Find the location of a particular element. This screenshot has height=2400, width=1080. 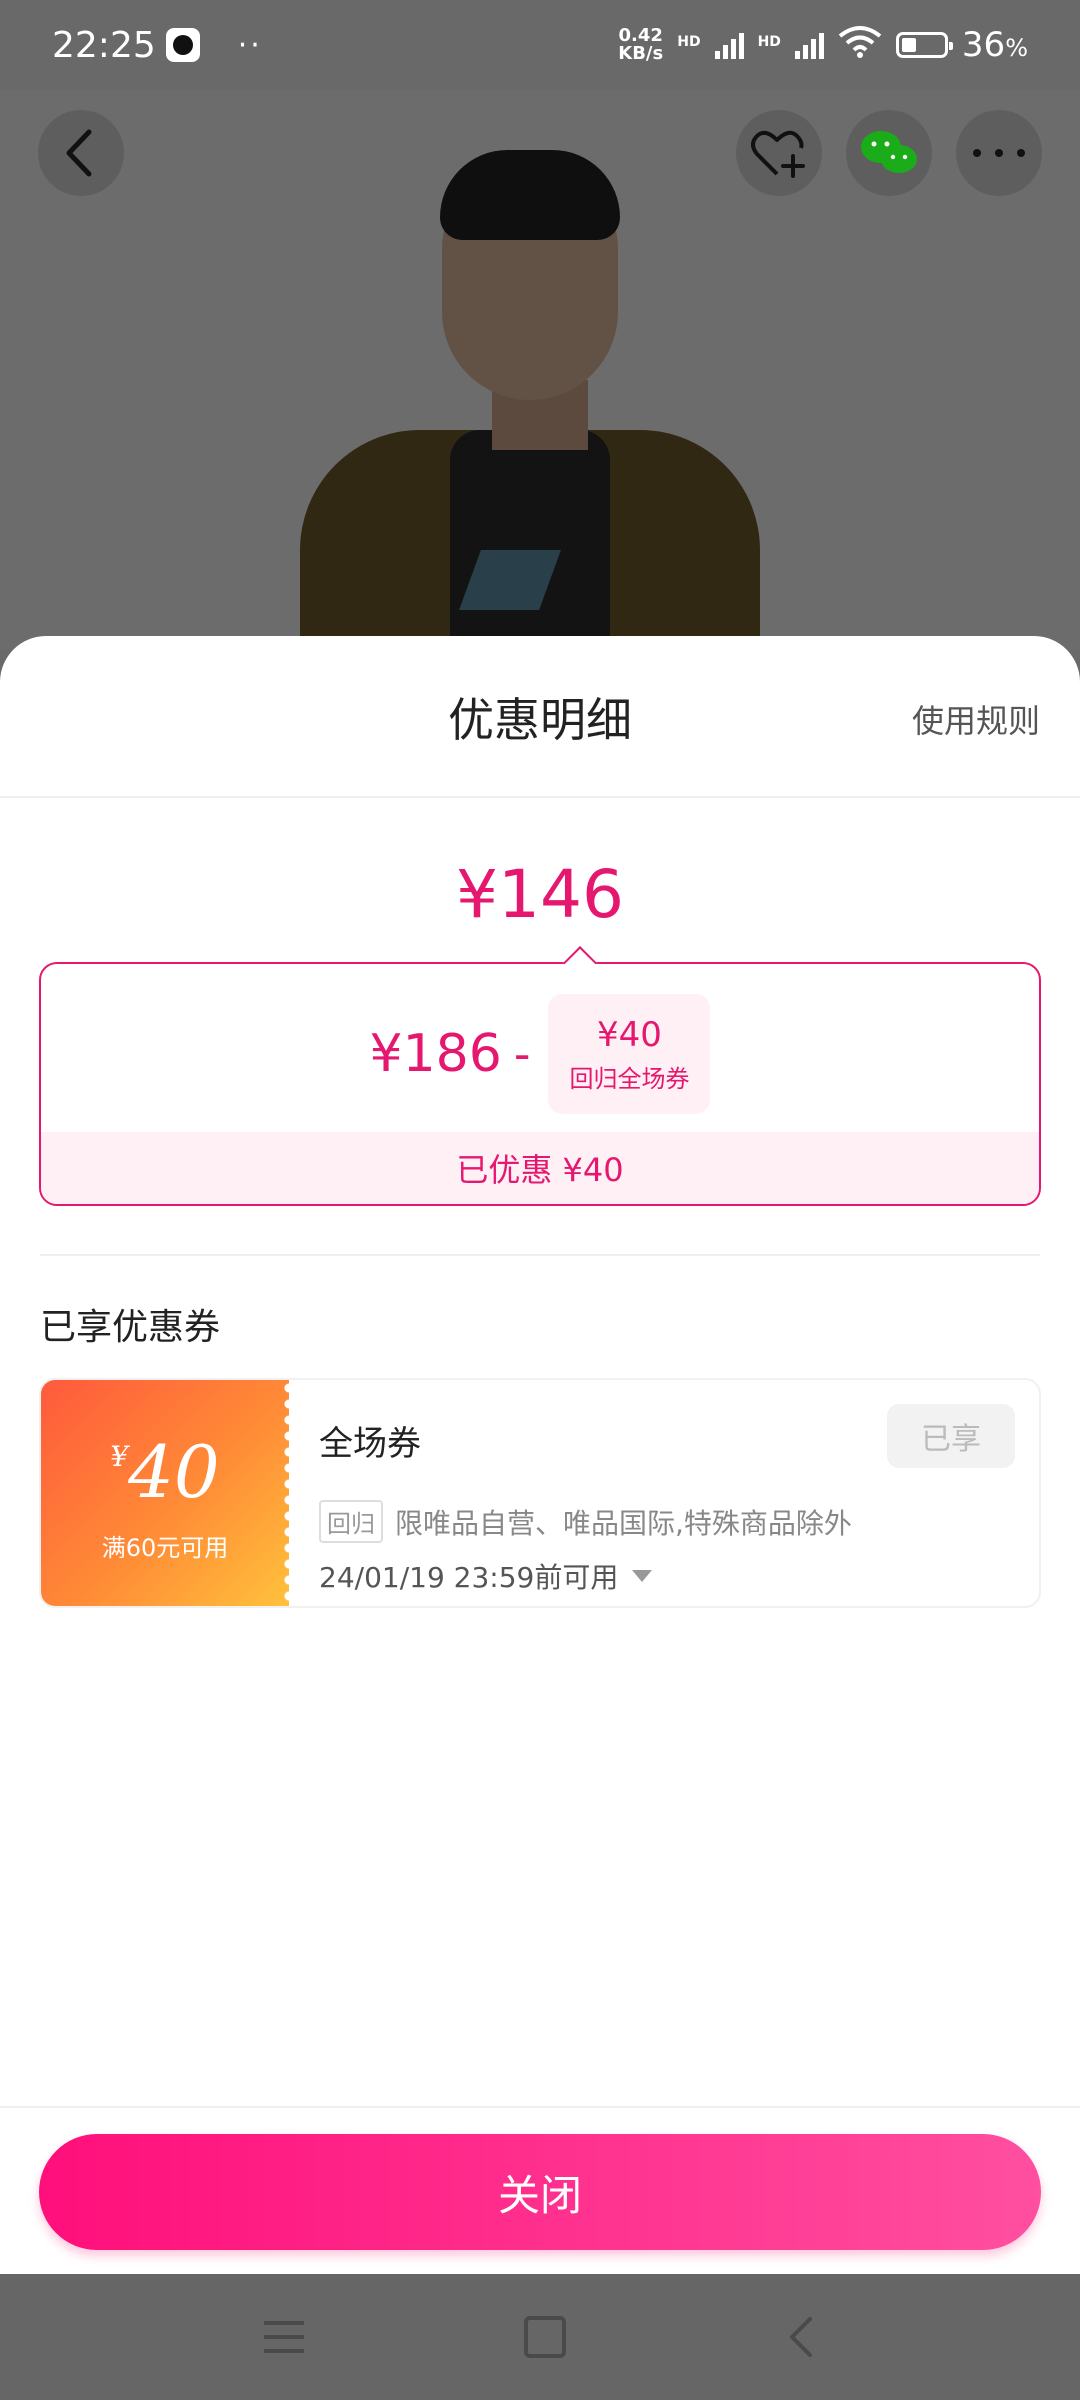

status-bar: 22:25 ·· 0.42 KB/s HD HD 36% is located at coordinates (540, 45).